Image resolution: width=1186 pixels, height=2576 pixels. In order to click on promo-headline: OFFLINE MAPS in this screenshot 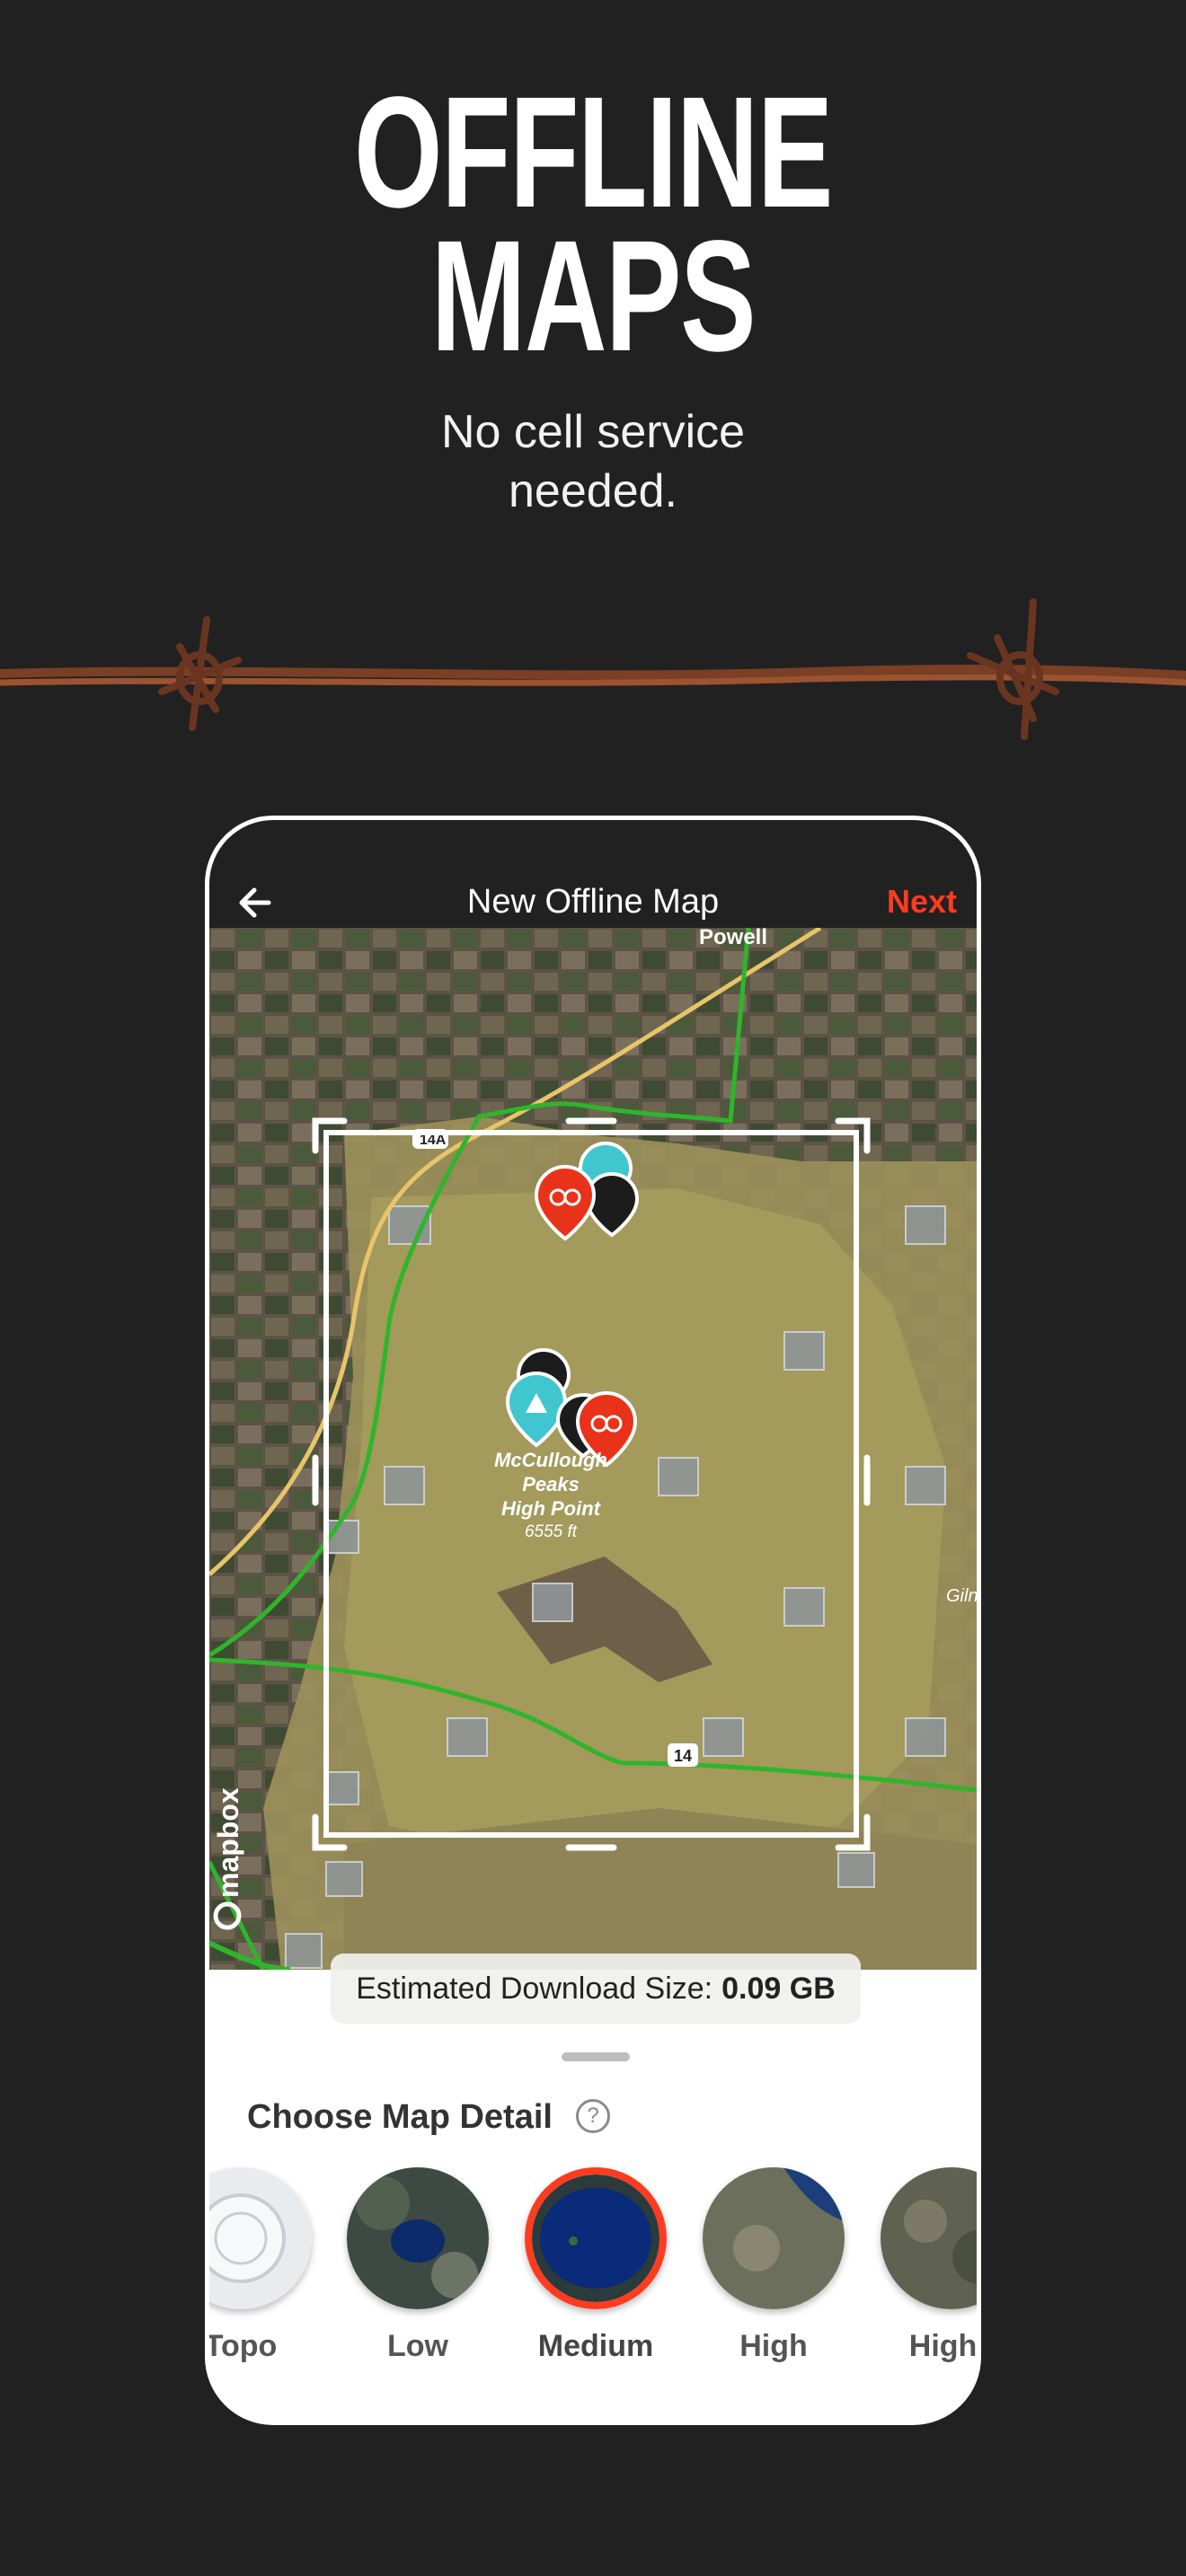, I will do `click(593, 224)`.